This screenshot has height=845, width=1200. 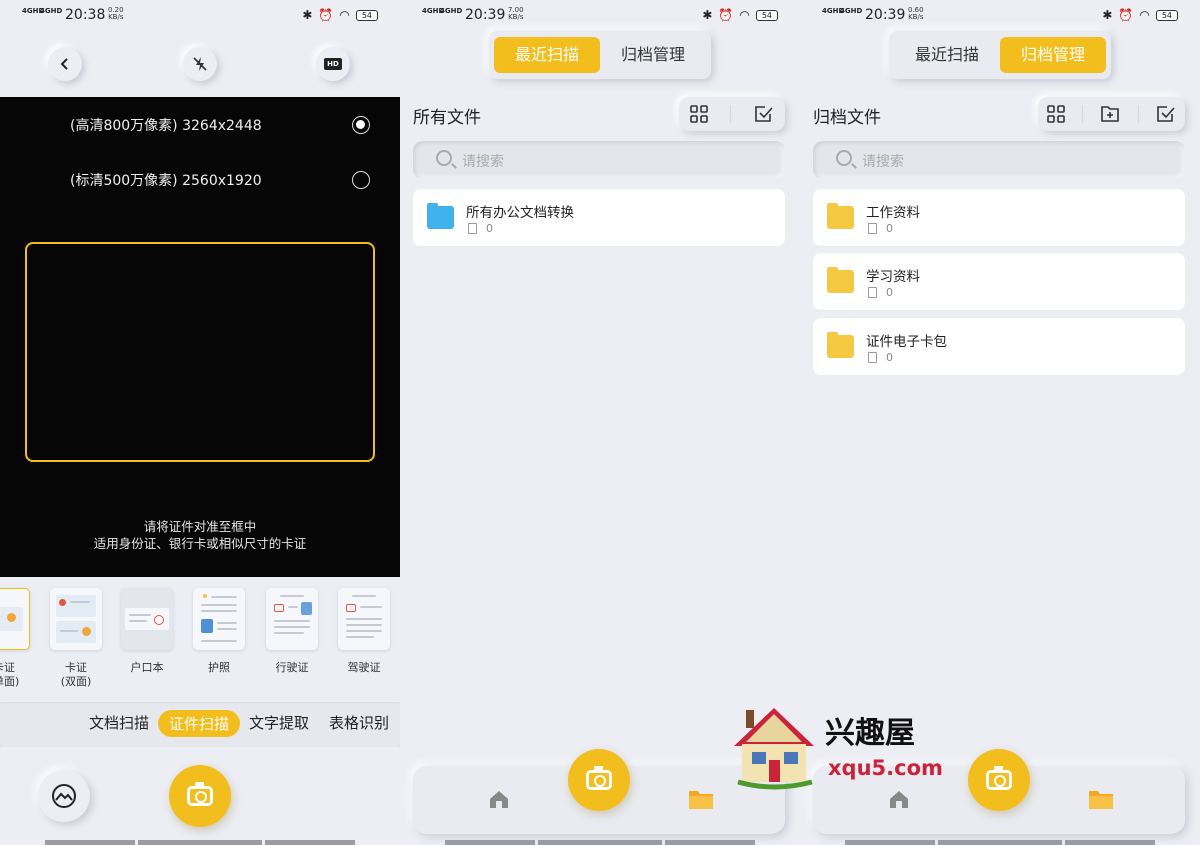 I want to click on card-type-driver-license, so click(x=364, y=619).